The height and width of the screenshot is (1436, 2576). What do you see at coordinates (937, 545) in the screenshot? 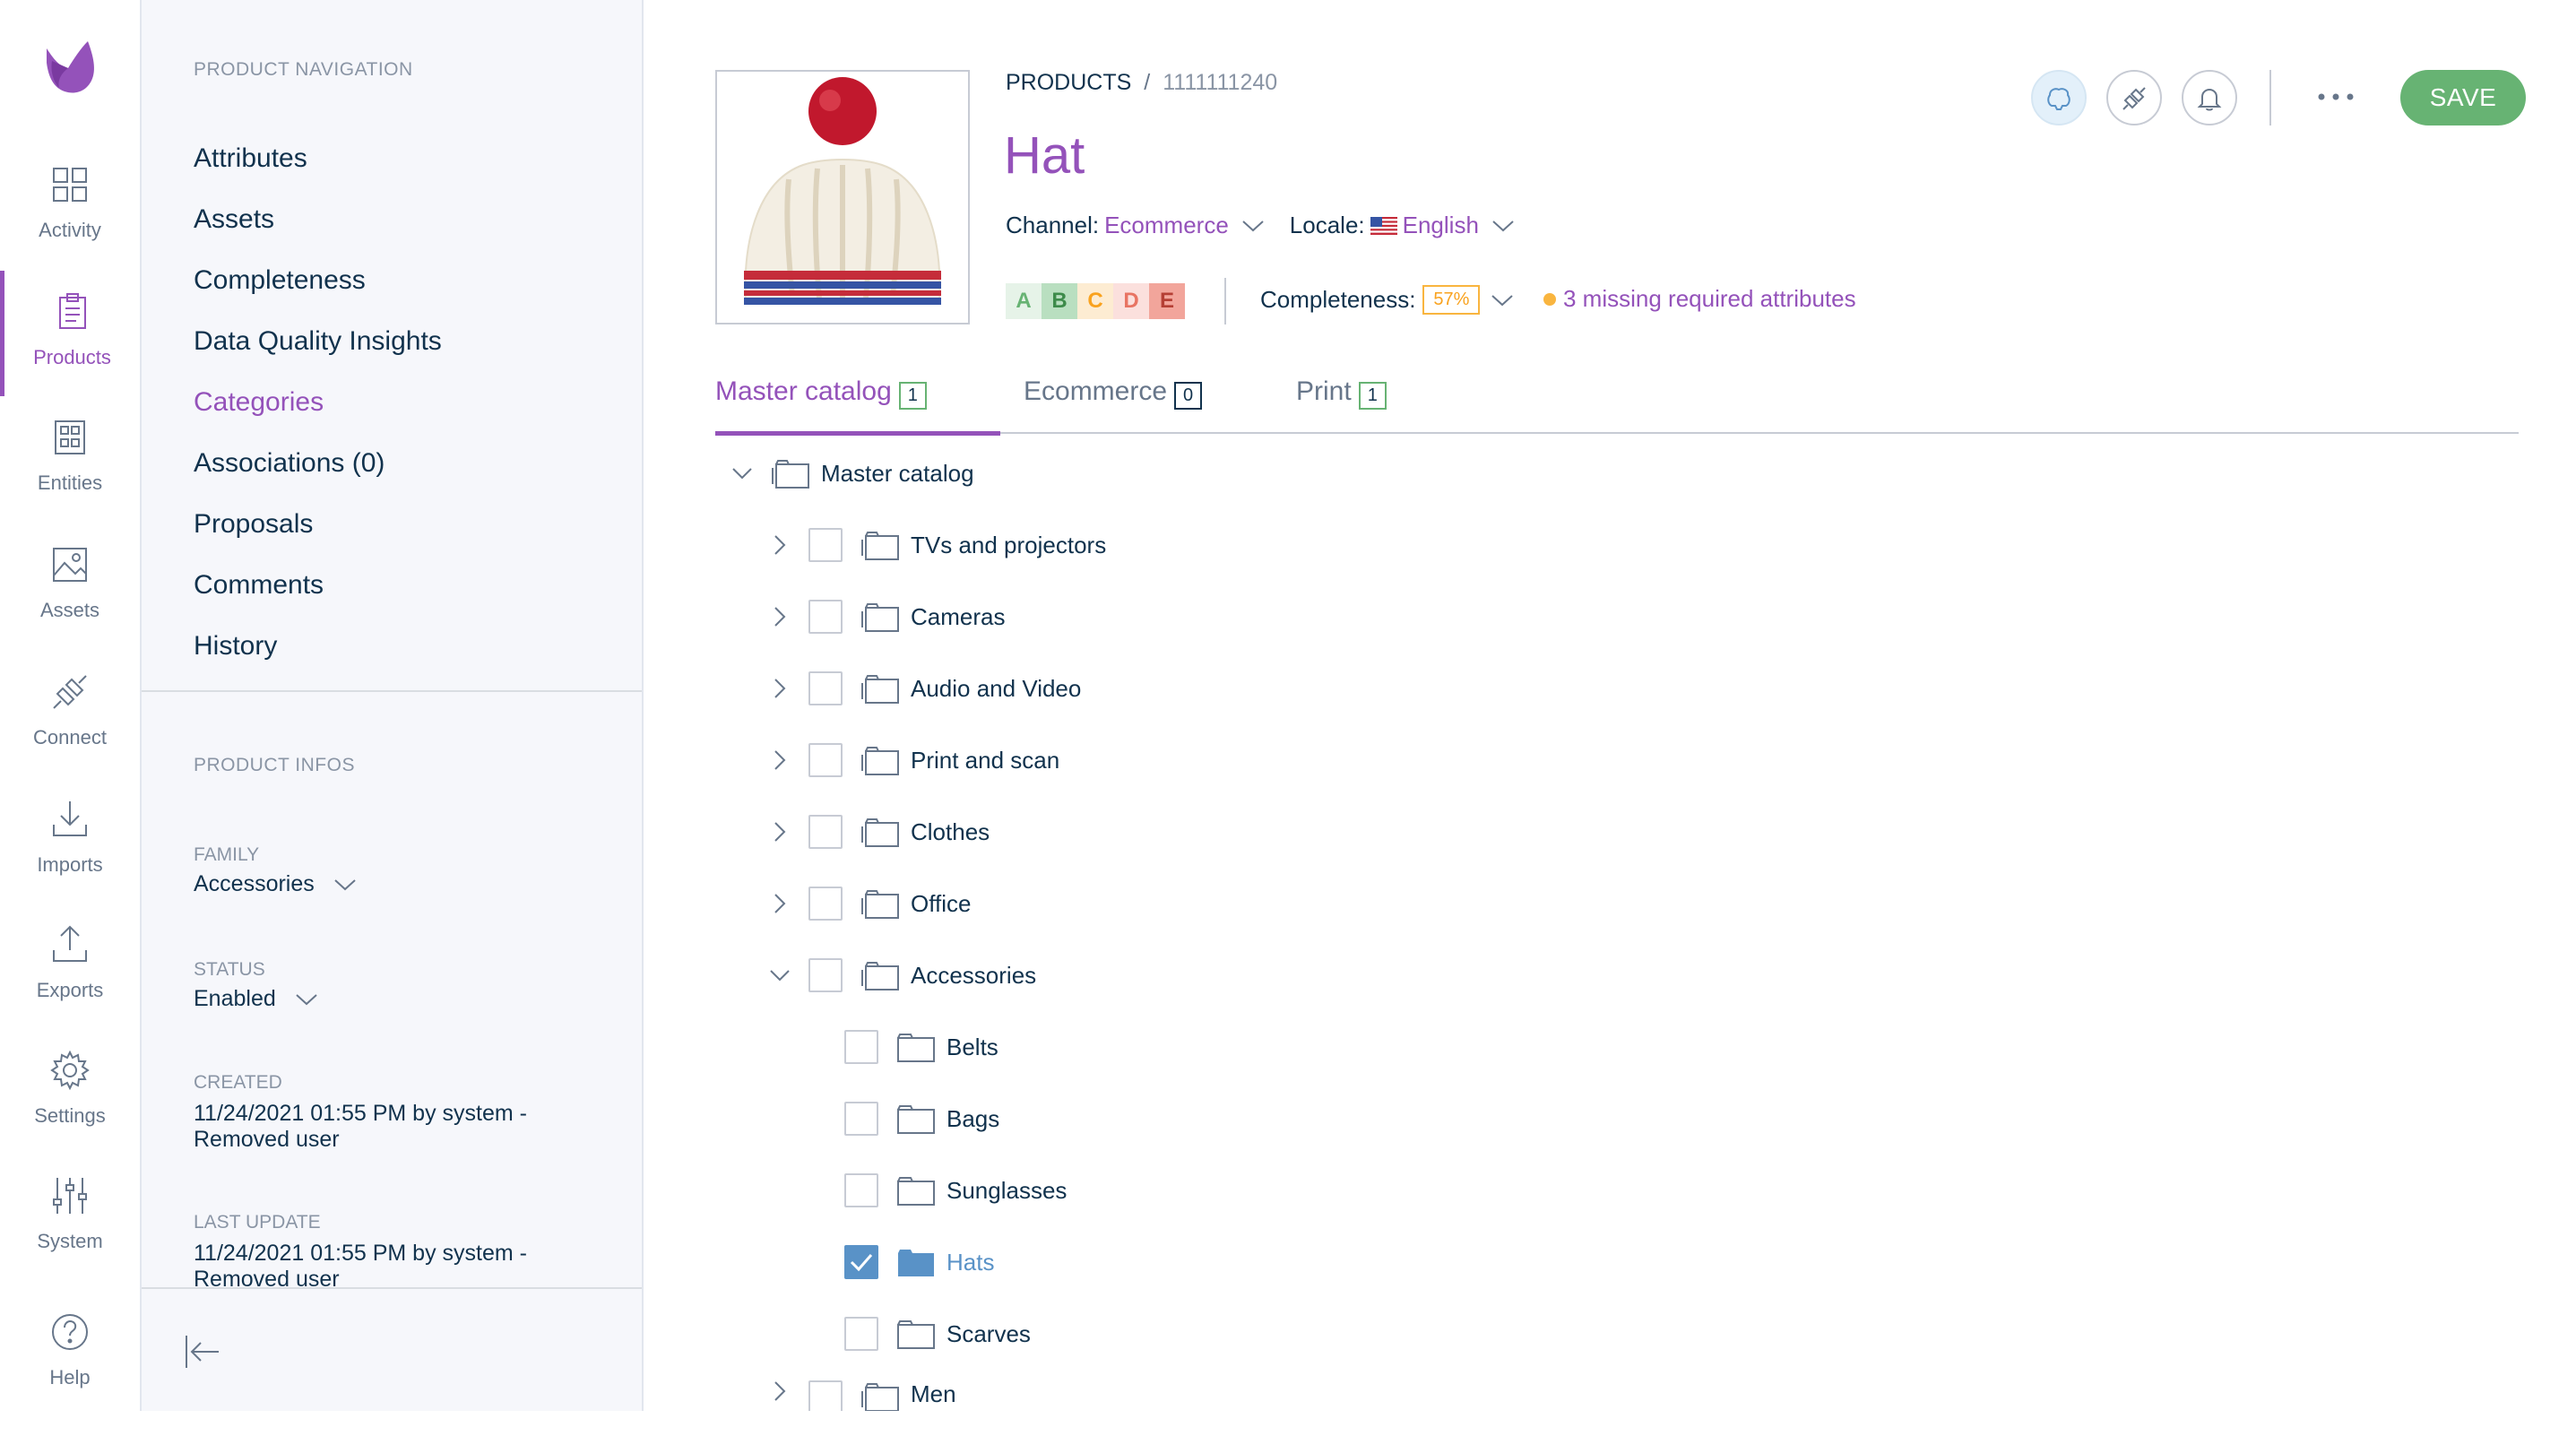
I see `tree-node: TVs and projectors` at bounding box center [937, 545].